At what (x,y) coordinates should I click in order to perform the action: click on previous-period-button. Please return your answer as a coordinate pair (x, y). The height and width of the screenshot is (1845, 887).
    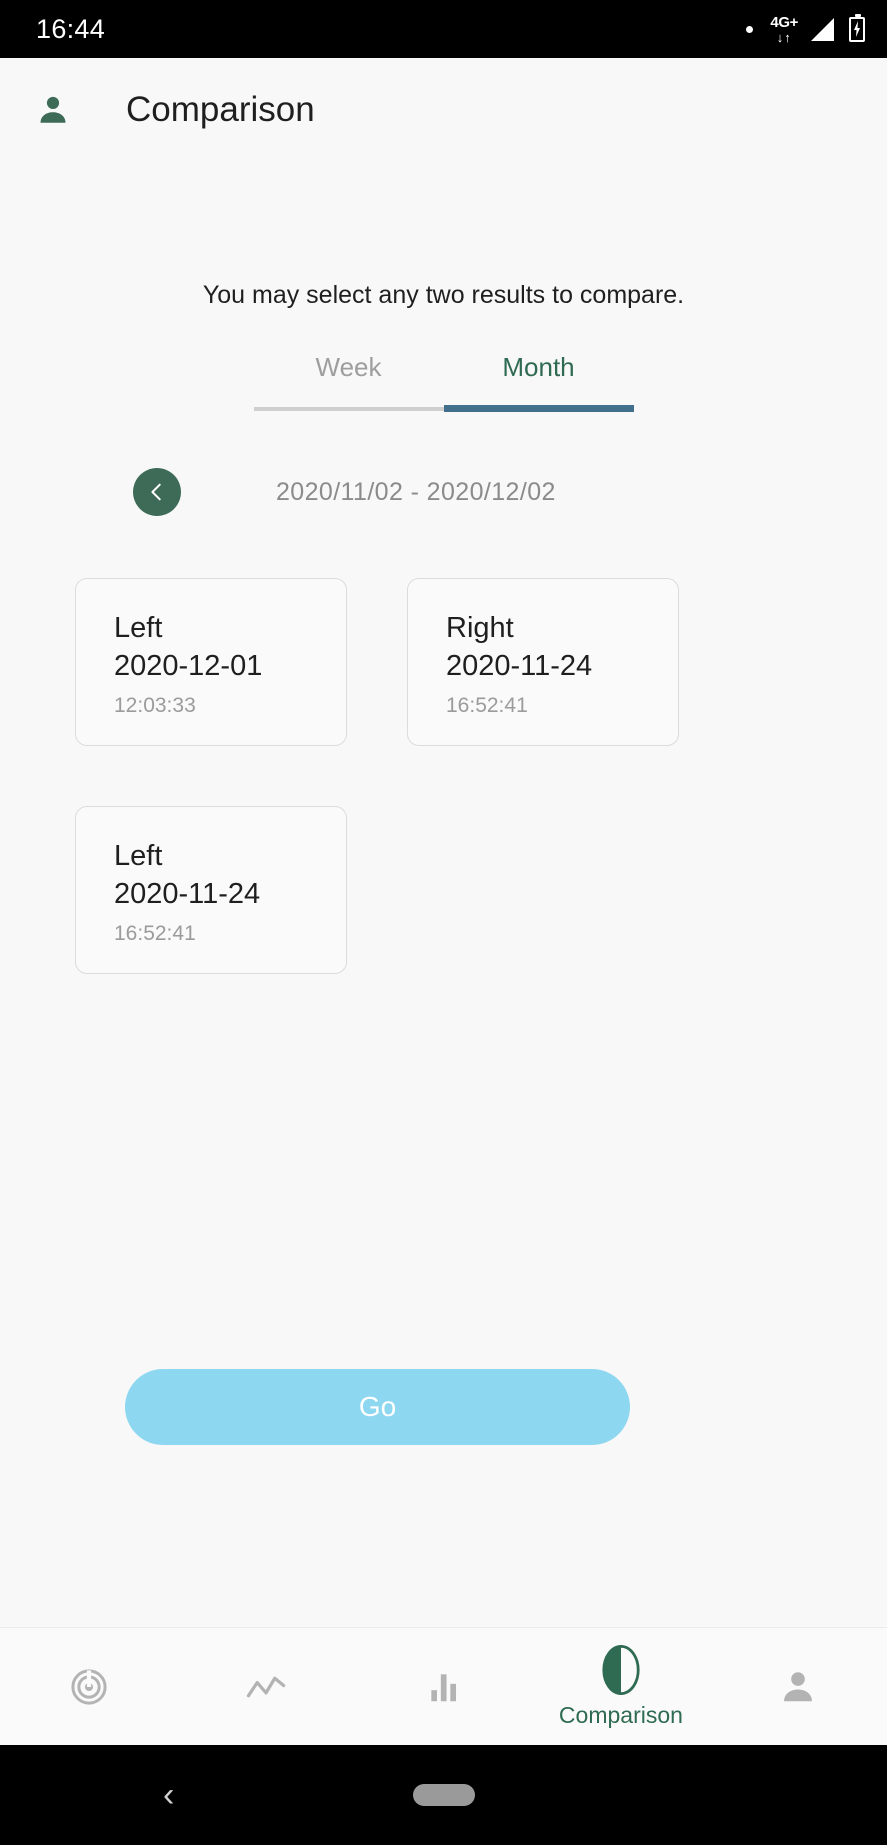
    Looking at the image, I should click on (157, 492).